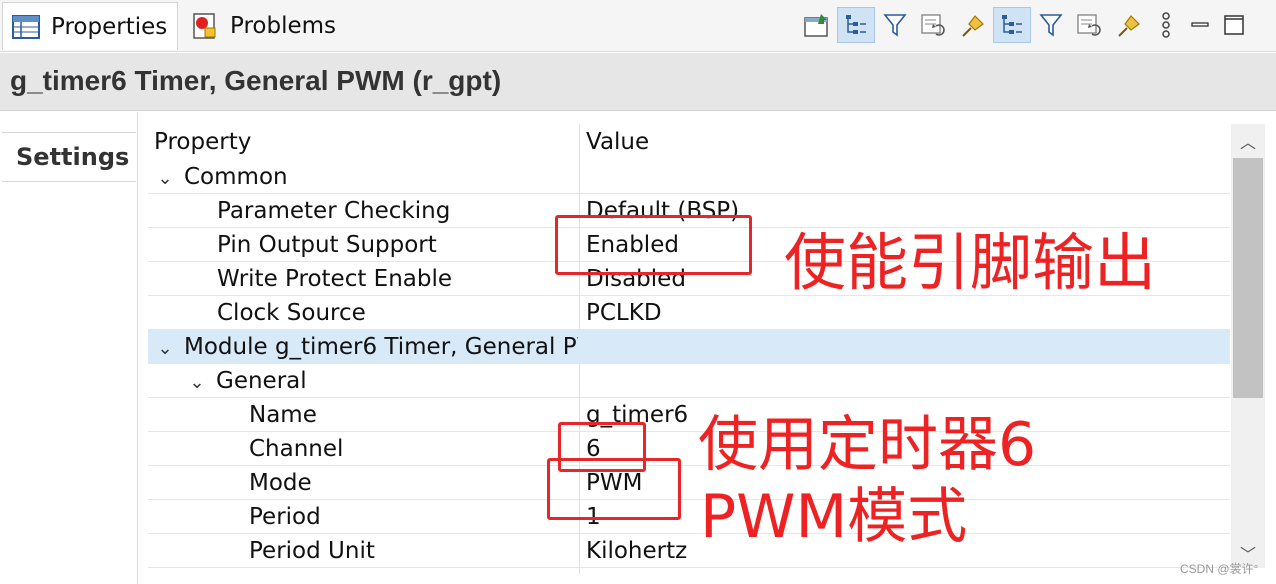  What do you see at coordinates (1234, 25) in the screenshot?
I see `maximize-icon` at bounding box center [1234, 25].